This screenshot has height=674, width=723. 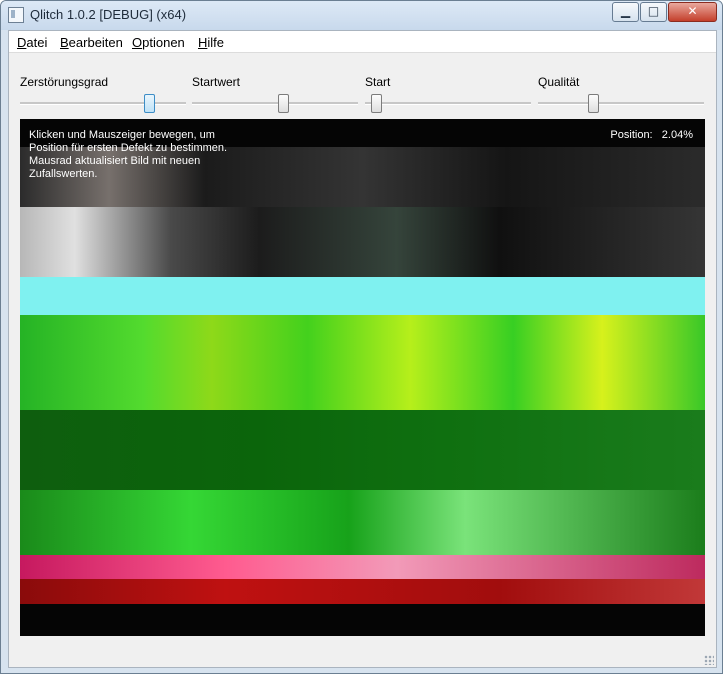 I want to click on start-slider-thumb, so click(x=376, y=103).